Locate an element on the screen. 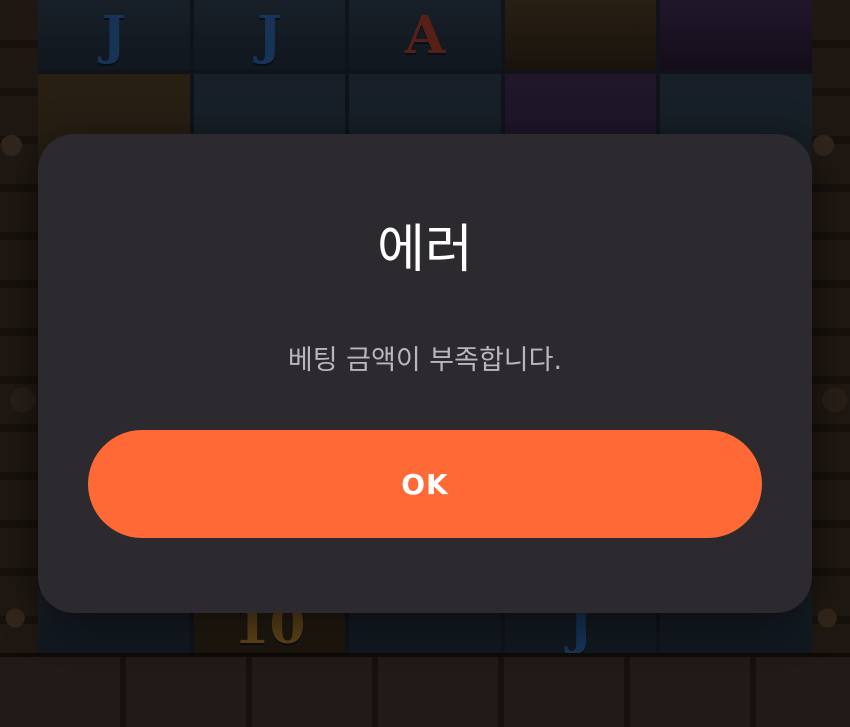 The image size is (850, 727). dialog-message: 베팅 금액이 부족합니다. is located at coordinates (425, 360).